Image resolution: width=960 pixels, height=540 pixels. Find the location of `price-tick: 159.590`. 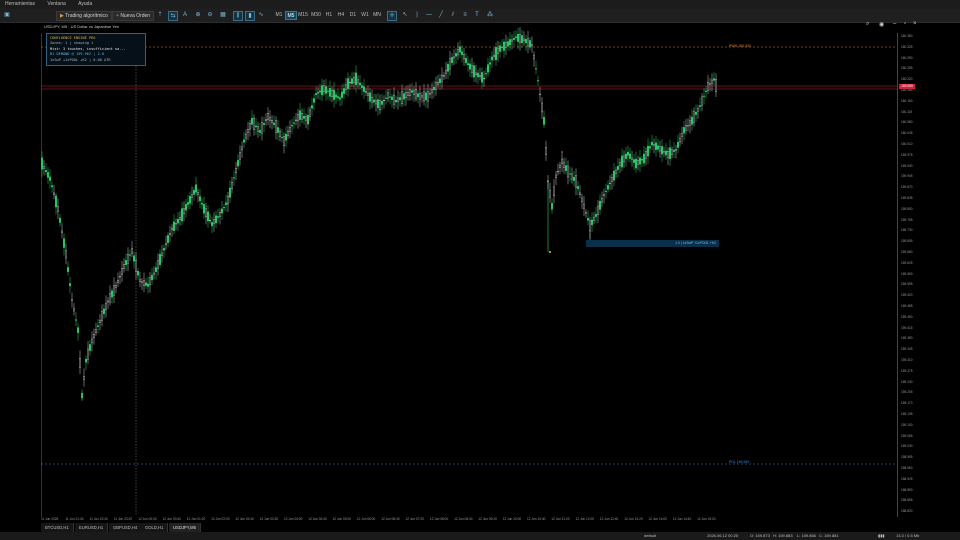

price-tick: 159.590 is located at coordinates (907, 273).